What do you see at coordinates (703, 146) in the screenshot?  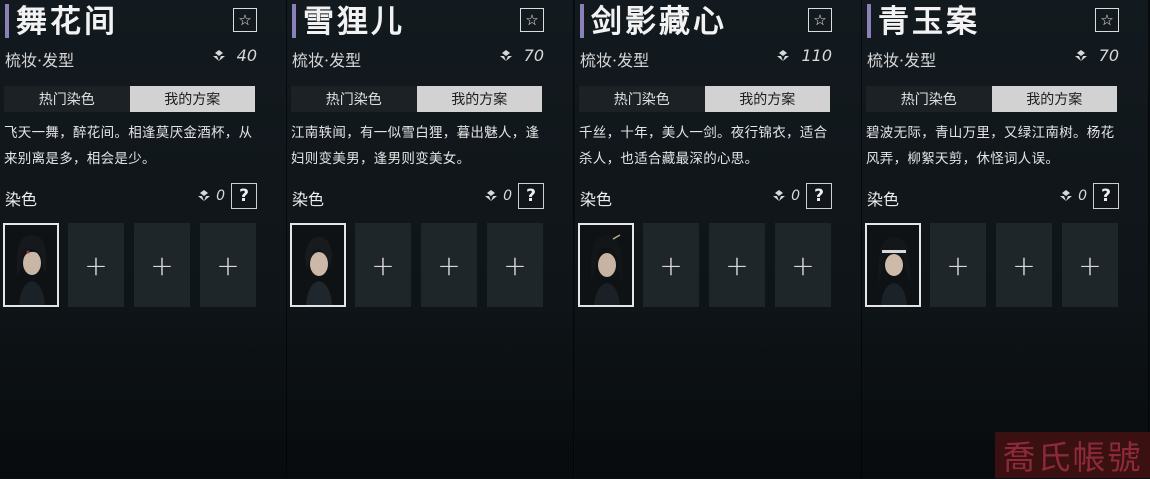 I see `card-description: 千丝，十年，美人一剑。夜行锦衣，适合杀人，也适合藏最深的心思。` at bounding box center [703, 146].